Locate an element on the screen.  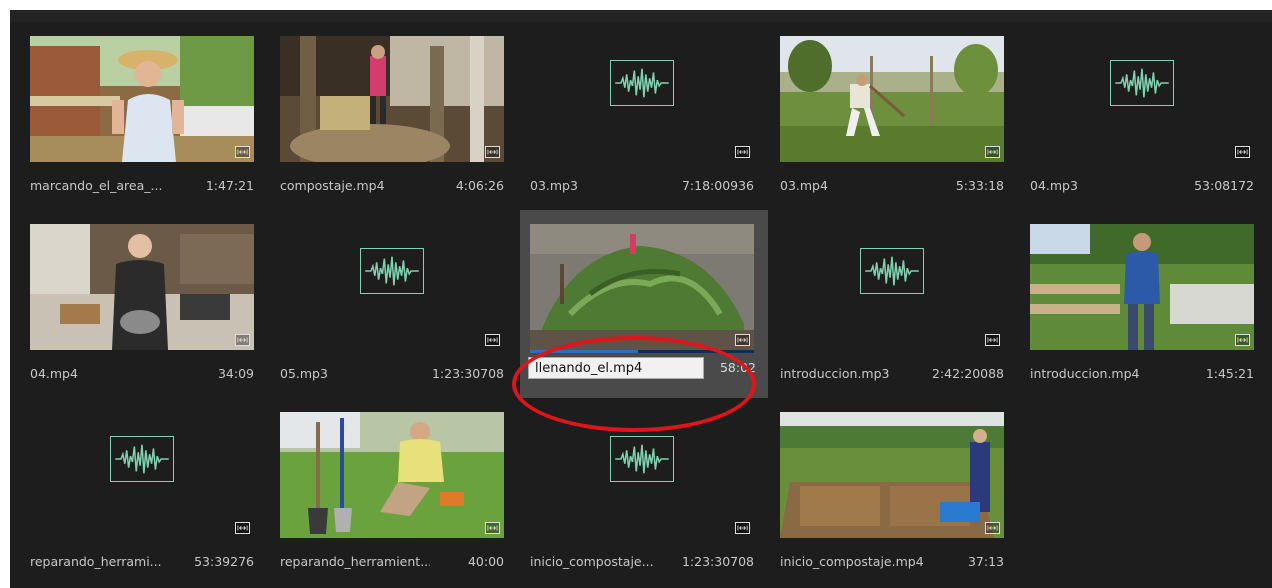
media-duration: 2:42:20088 is located at coordinates (967, 373).